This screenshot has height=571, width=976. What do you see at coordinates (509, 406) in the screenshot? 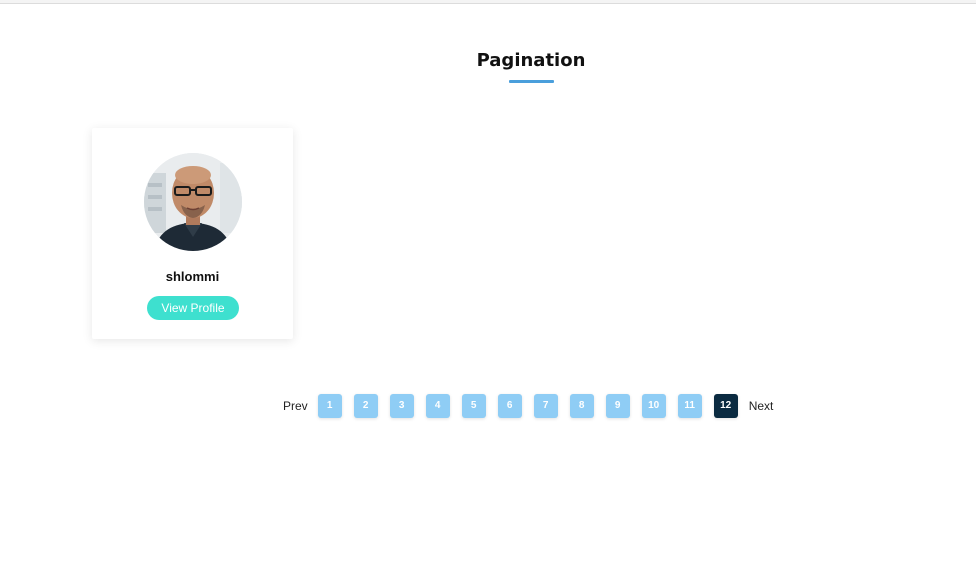
I see `page-6-button: 6` at bounding box center [509, 406].